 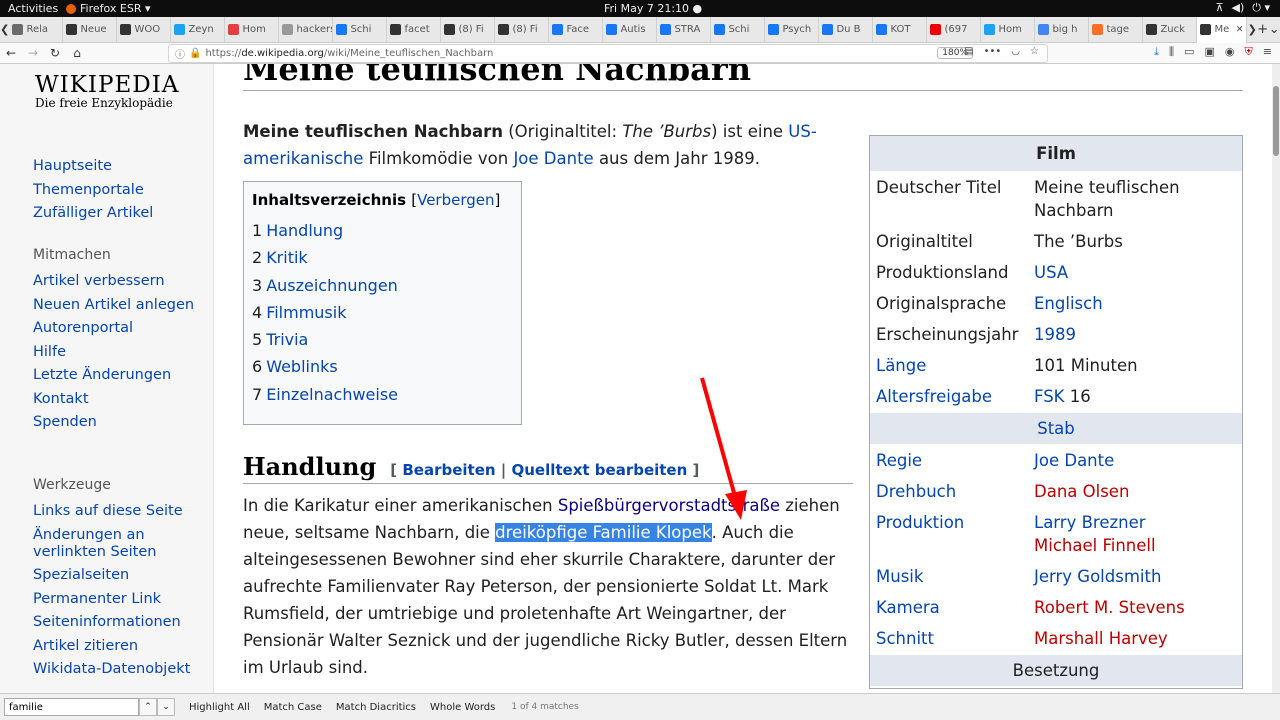 What do you see at coordinates (1135, 576) in the screenshot?
I see `person-link: Jerry Goldsmith` at bounding box center [1135, 576].